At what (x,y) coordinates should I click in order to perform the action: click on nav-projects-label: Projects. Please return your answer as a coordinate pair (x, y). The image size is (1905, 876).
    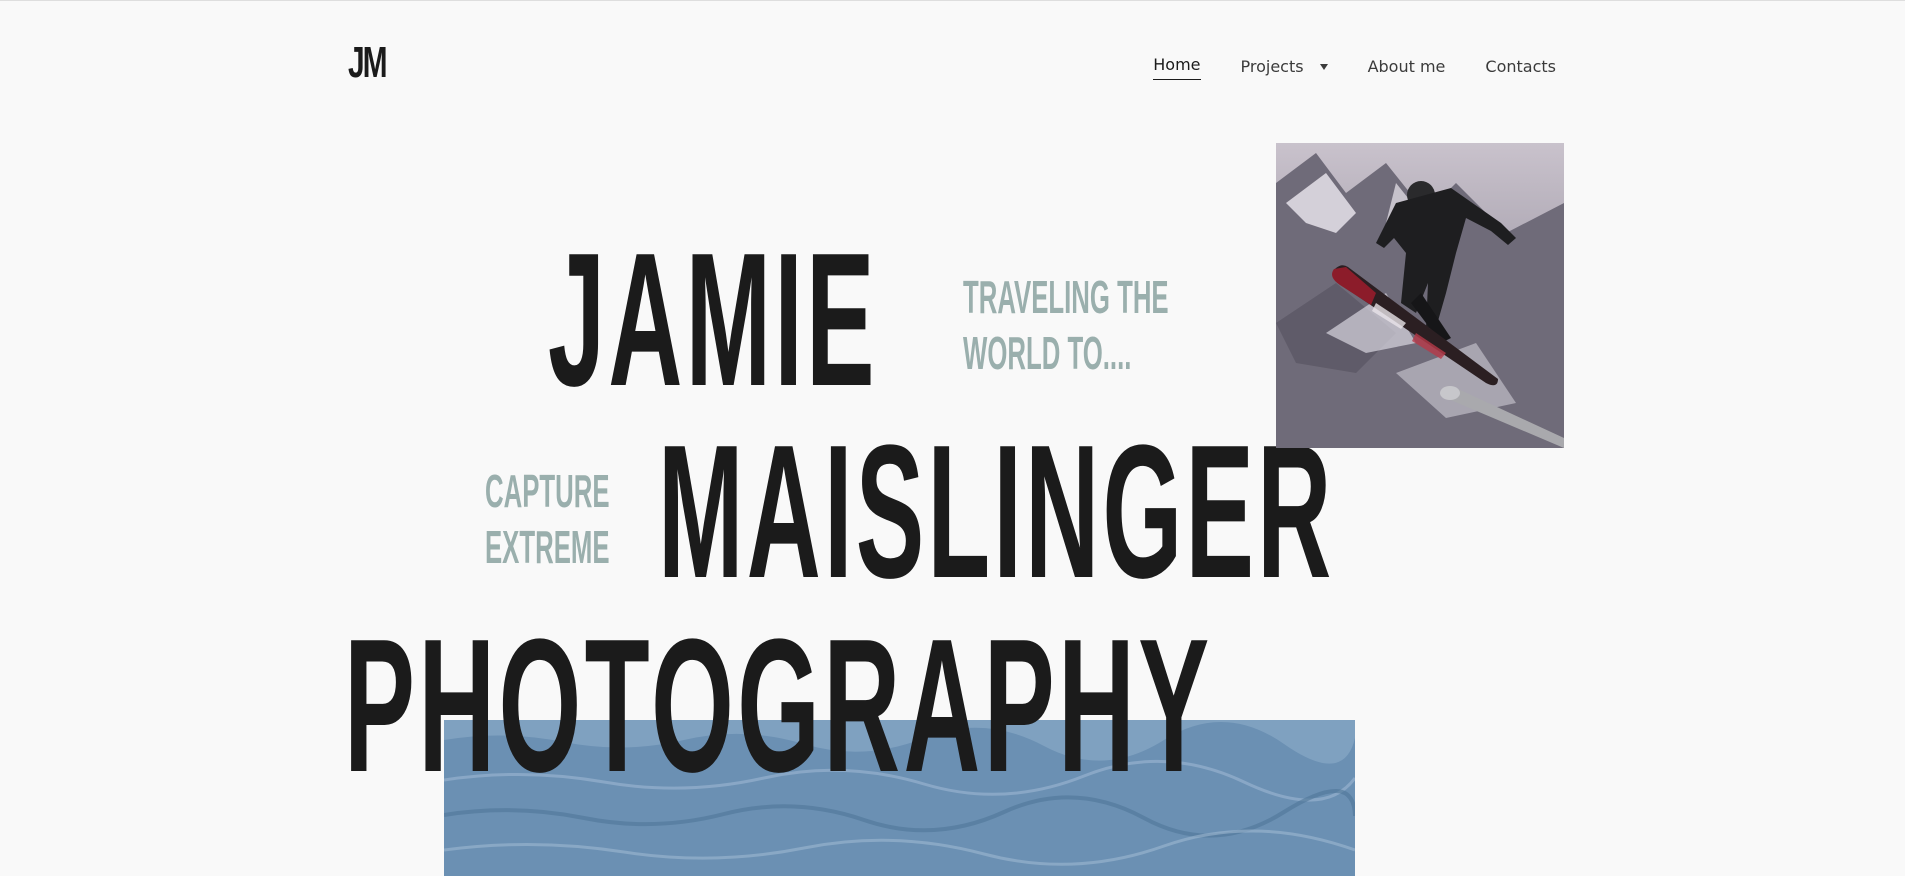
    Looking at the image, I should click on (1272, 66).